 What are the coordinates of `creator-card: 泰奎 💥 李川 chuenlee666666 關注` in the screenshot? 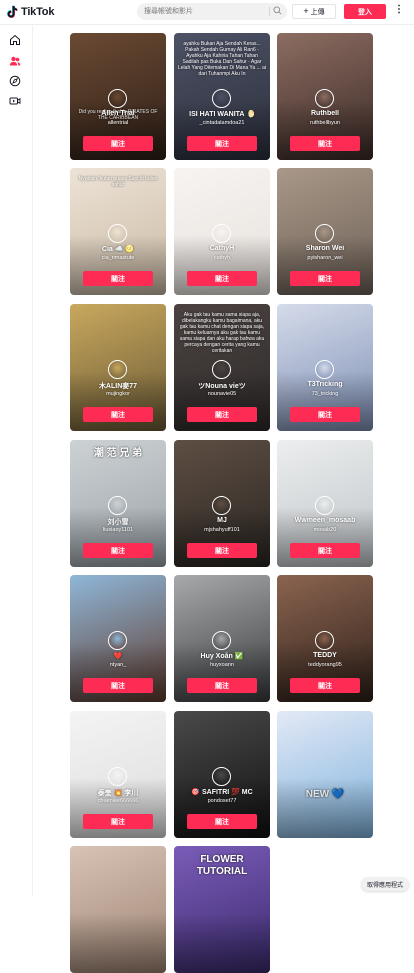 It's located at (118, 774).